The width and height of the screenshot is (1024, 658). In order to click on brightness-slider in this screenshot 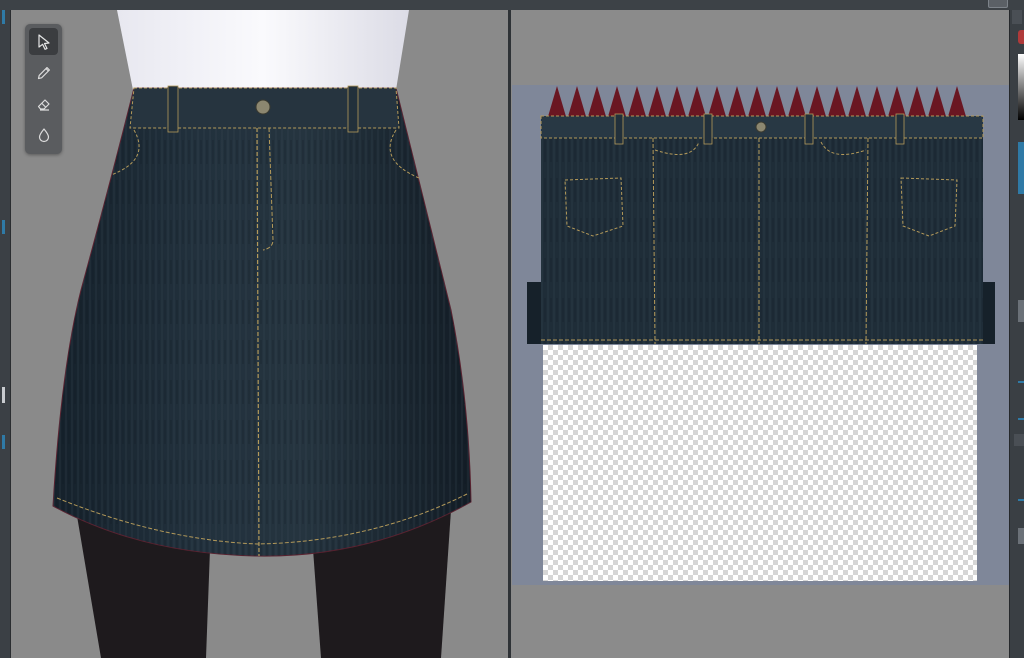, I will do `click(1021, 87)`.